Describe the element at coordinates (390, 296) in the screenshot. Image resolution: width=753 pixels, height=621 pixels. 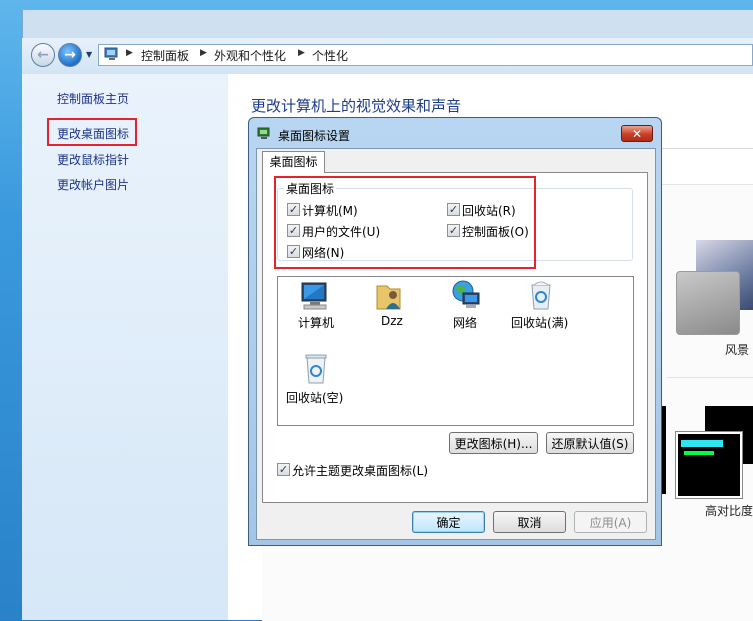
I see `user-folder-icon` at that location.